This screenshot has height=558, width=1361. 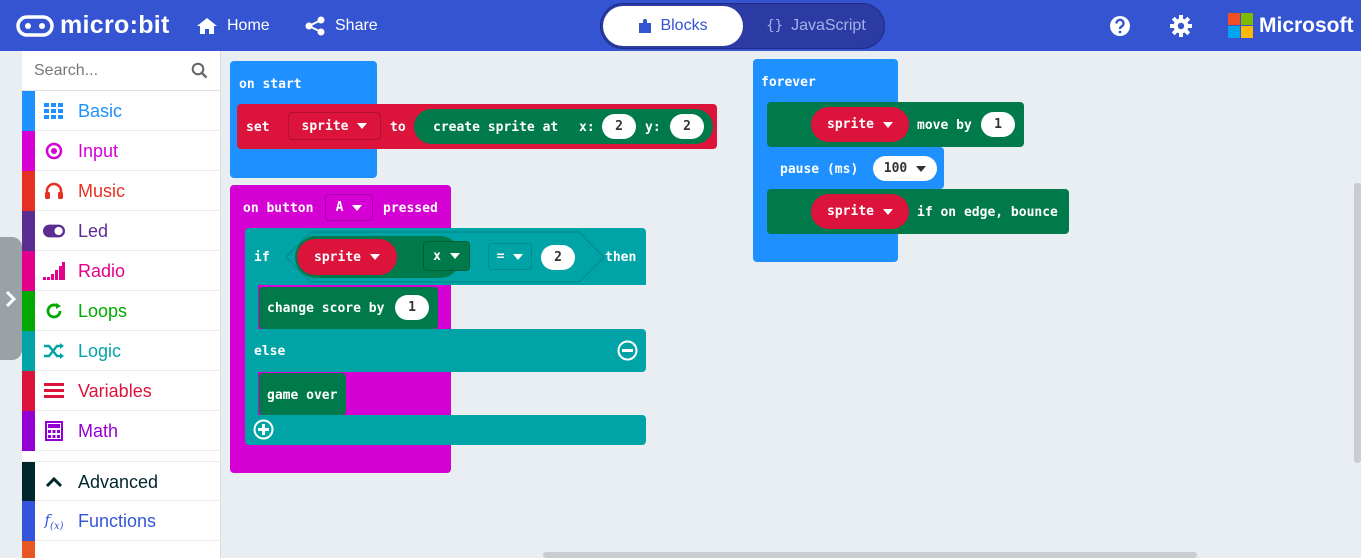 What do you see at coordinates (315, 25) in the screenshot?
I see `share-icon` at bounding box center [315, 25].